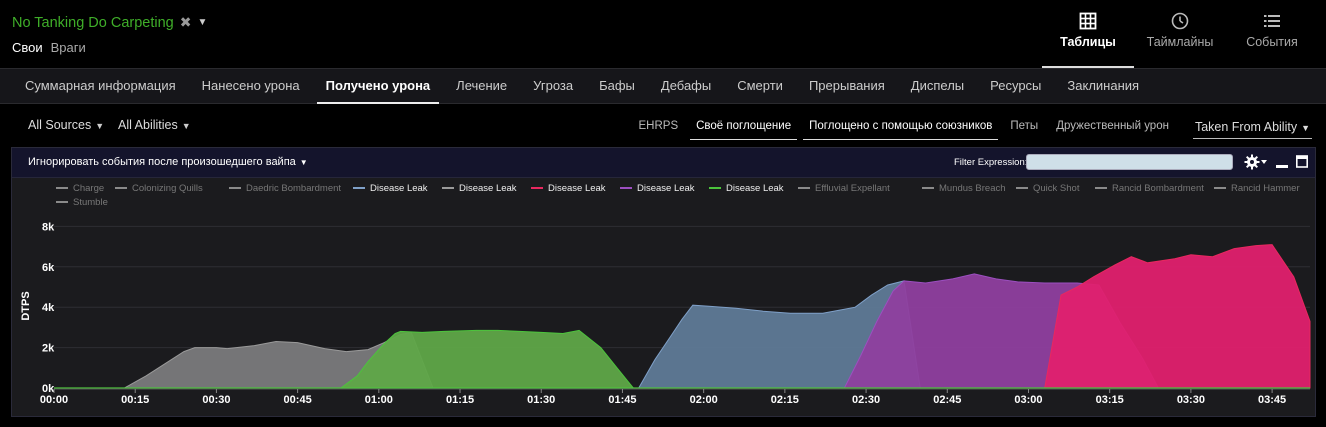 The height and width of the screenshot is (427, 1326). Describe the element at coordinates (60, 125) in the screenshot. I see `sources-dropdown-label: All Sources` at that location.